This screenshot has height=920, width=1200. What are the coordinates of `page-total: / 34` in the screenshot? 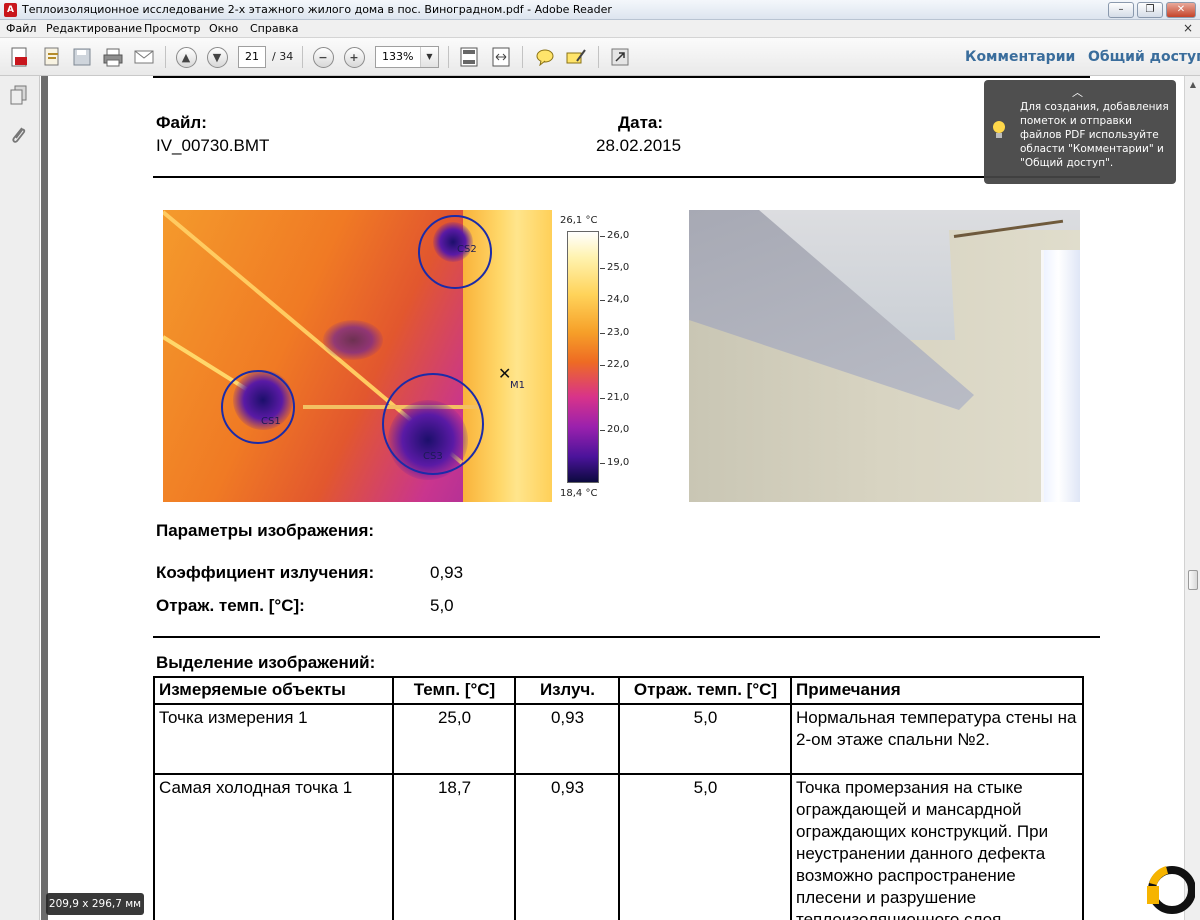 It's located at (283, 56).